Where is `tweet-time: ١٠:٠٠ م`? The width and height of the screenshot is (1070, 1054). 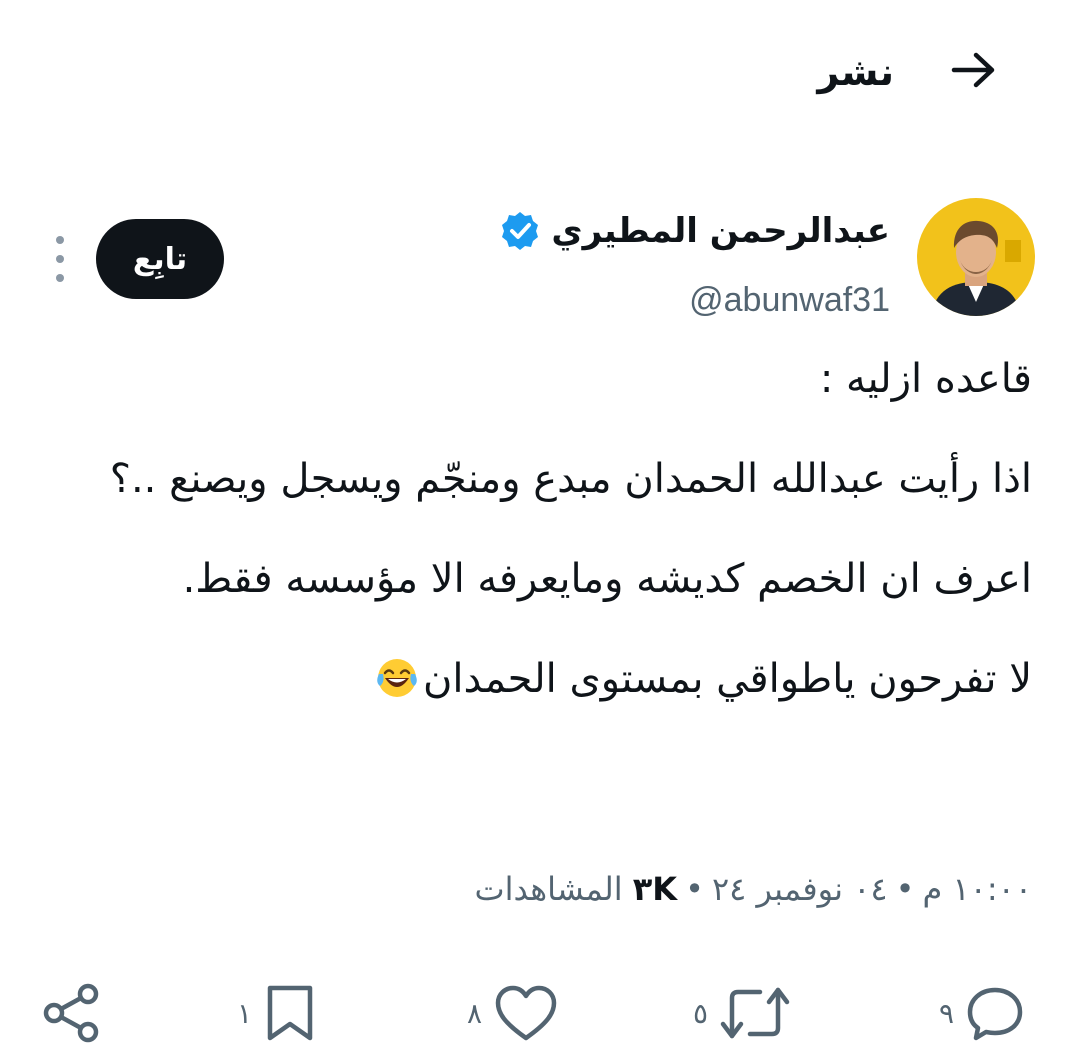
tweet-time: ١٠:٠٠ م is located at coordinates (977, 889).